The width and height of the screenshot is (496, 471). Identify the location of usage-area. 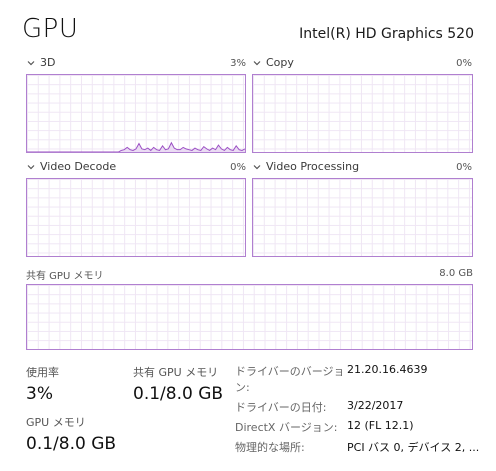
(136, 147).